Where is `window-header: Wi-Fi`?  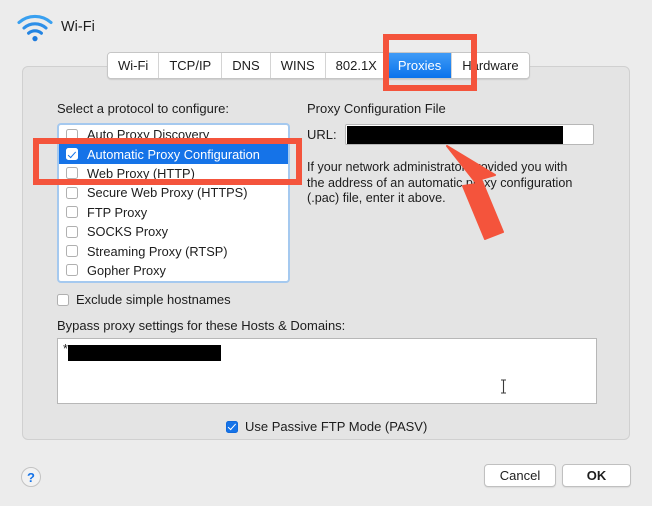
window-header: Wi-Fi is located at coordinates (326, 26).